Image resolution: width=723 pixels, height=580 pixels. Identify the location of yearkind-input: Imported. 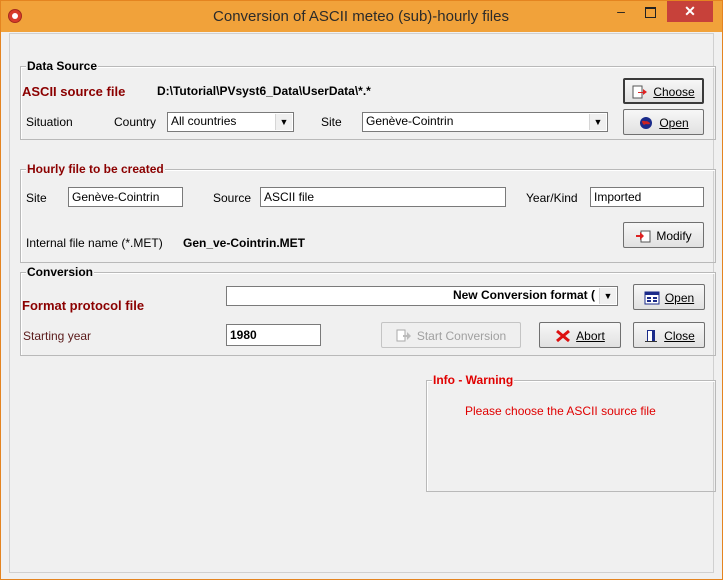
(647, 197).